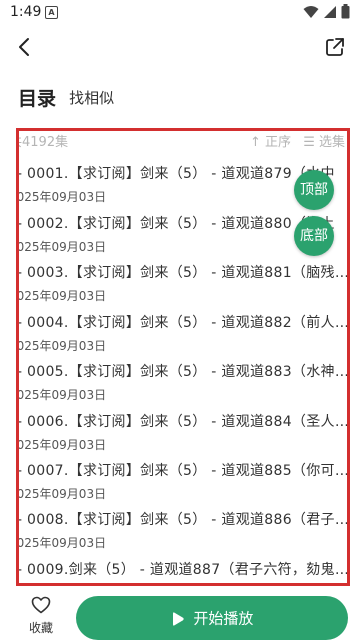 The height and width of the screenshot is (641, 360). Describe the element at coordinates (51, 12) in the screenshot. I see `notification-badge: A` at that location.